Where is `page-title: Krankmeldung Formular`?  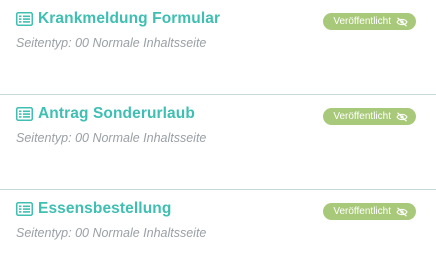 page-title: Krankmeldung Formular is located at coordinates (129, 19).